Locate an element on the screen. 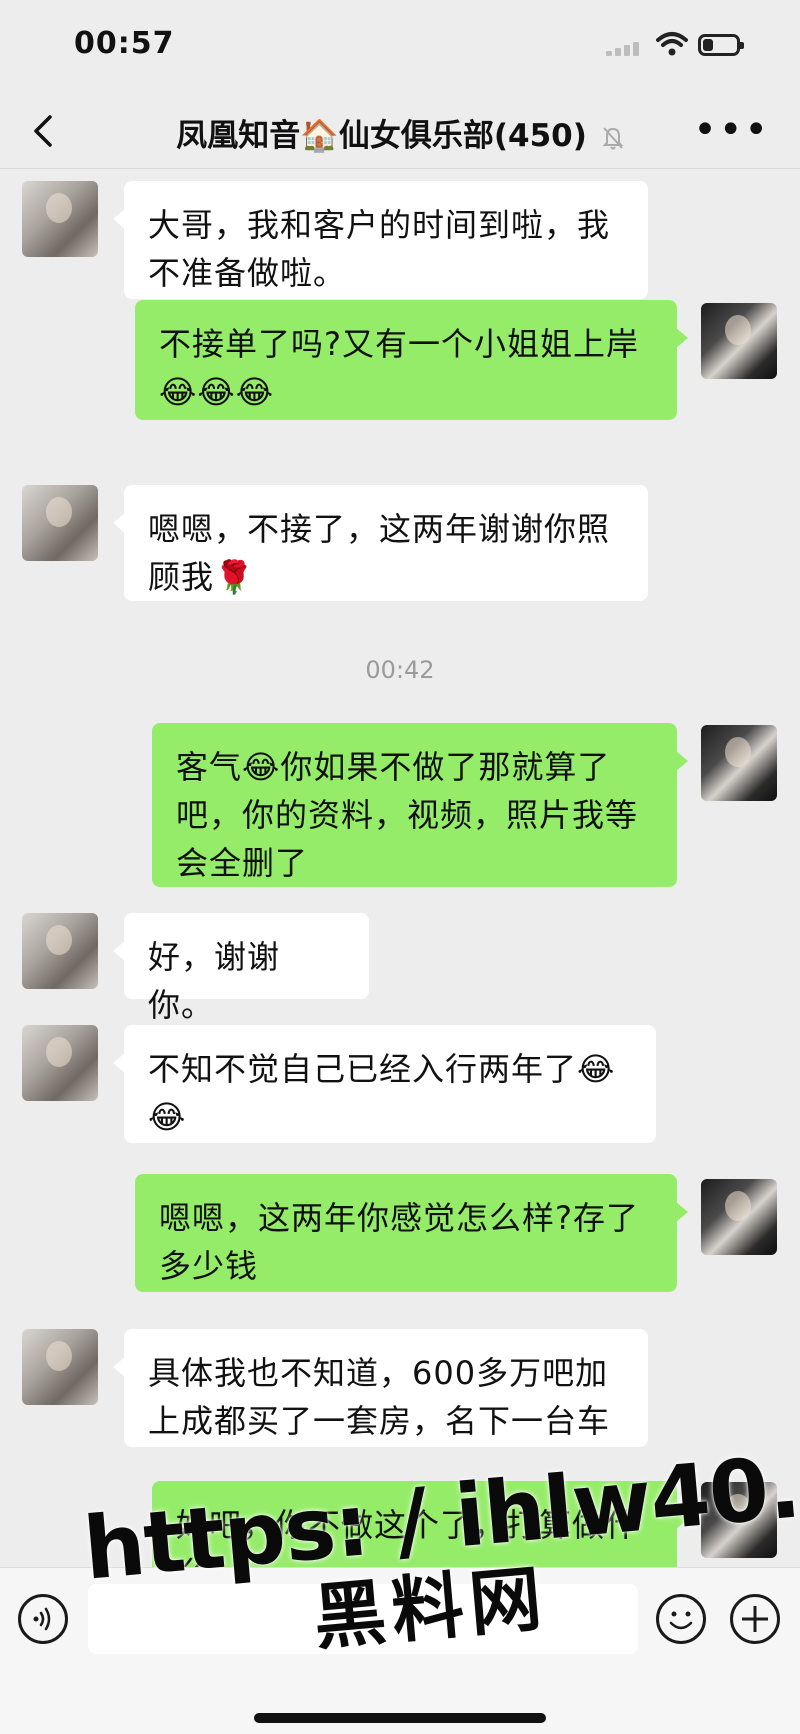 This screenshot has height=1734, width=800. message-bubble: 嗯嗯，这两年你感觉怎么样?存了 多少钱 is located at coordinates (411, 1233).